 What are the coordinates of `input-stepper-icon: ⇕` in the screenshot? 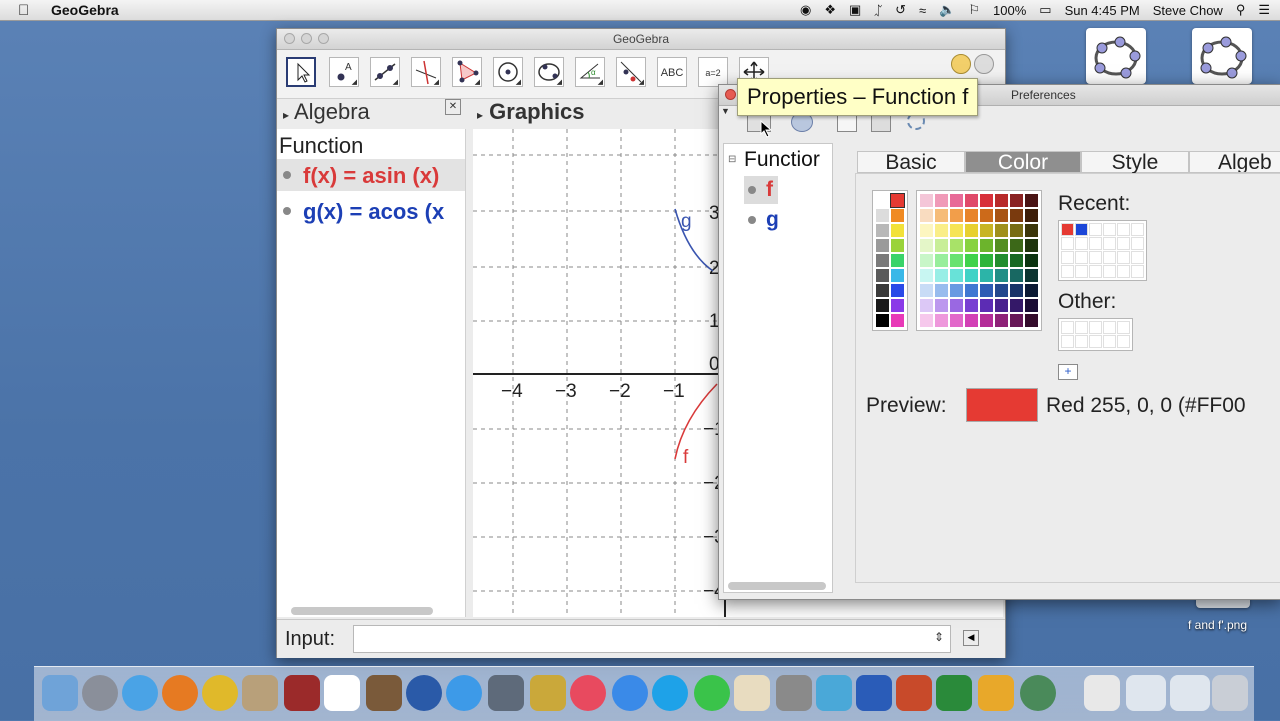 It's located at (939, 637).